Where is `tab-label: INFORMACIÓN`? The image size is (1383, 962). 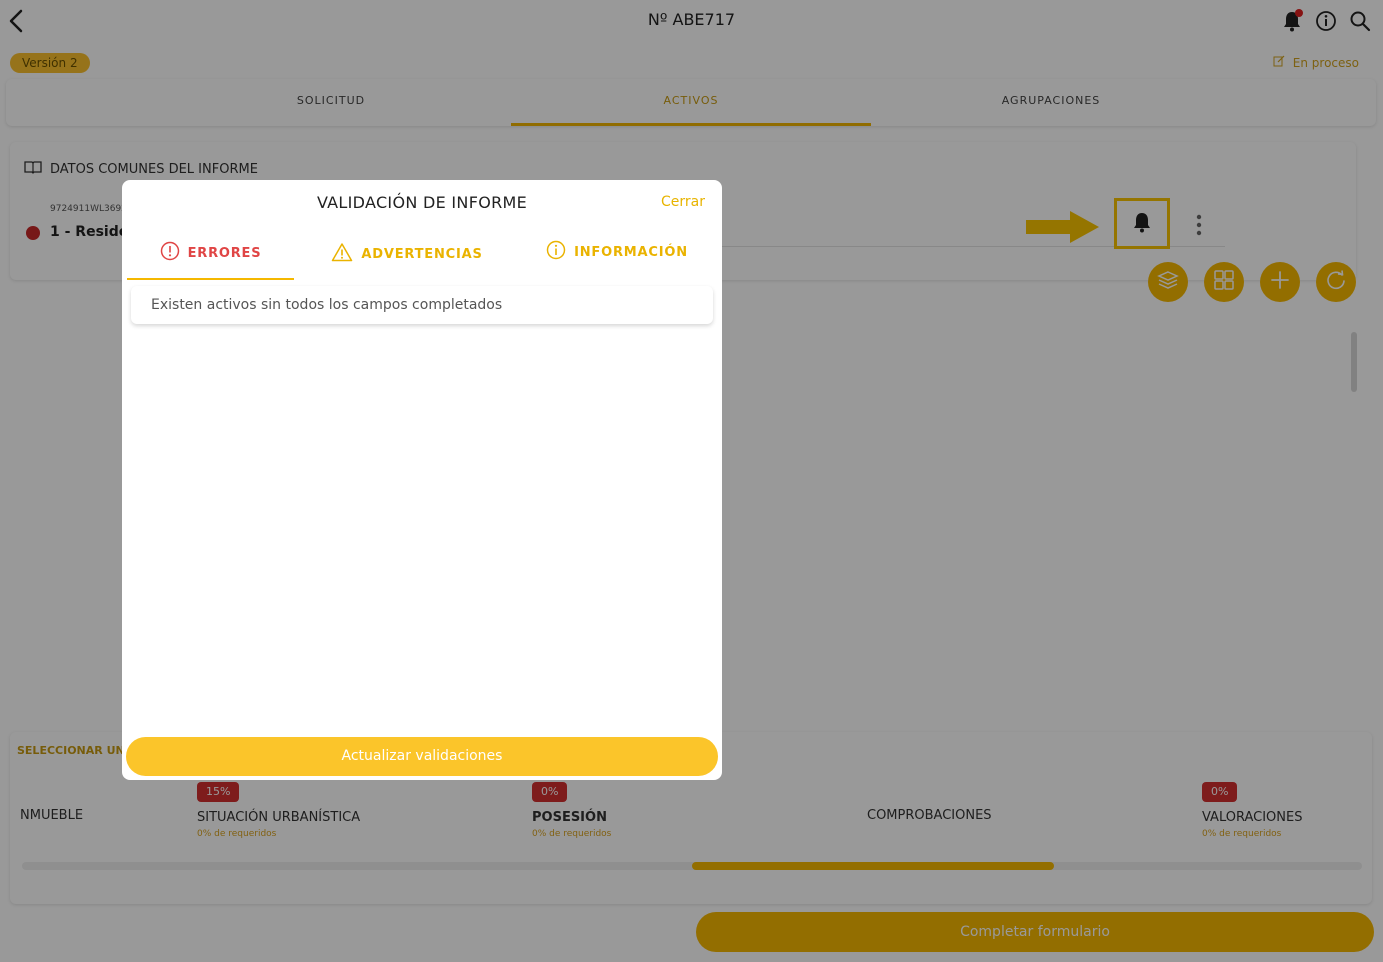
tab-label: INFORMACIÓN is located at coordinates (631, 252).